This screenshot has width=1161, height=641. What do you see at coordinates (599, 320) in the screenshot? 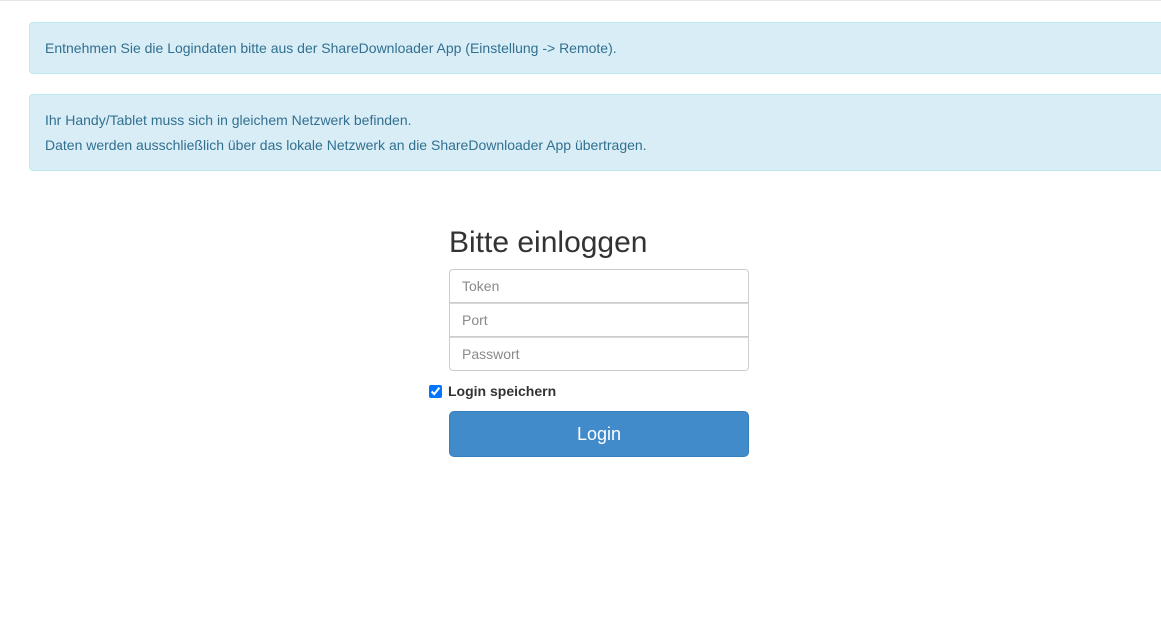
I see `port-input` at bounding box center [599, 320].